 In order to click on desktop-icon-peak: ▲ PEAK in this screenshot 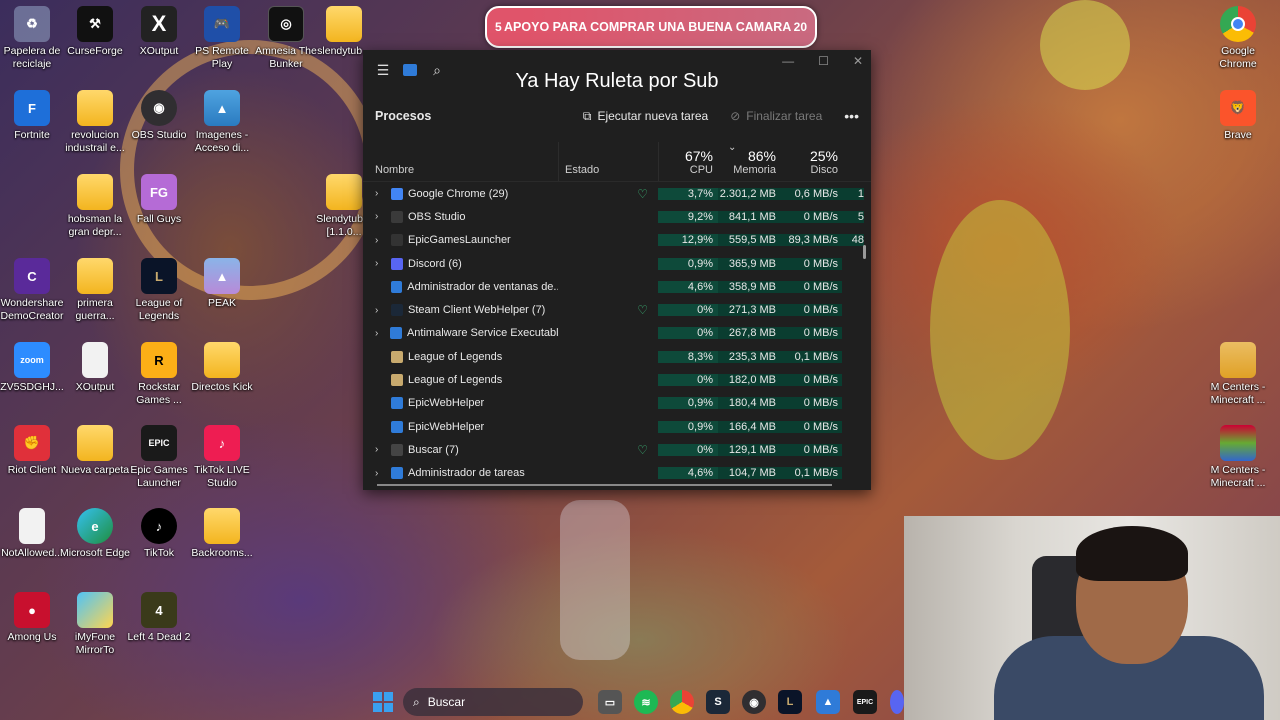, I will do `click(222, 284)`.